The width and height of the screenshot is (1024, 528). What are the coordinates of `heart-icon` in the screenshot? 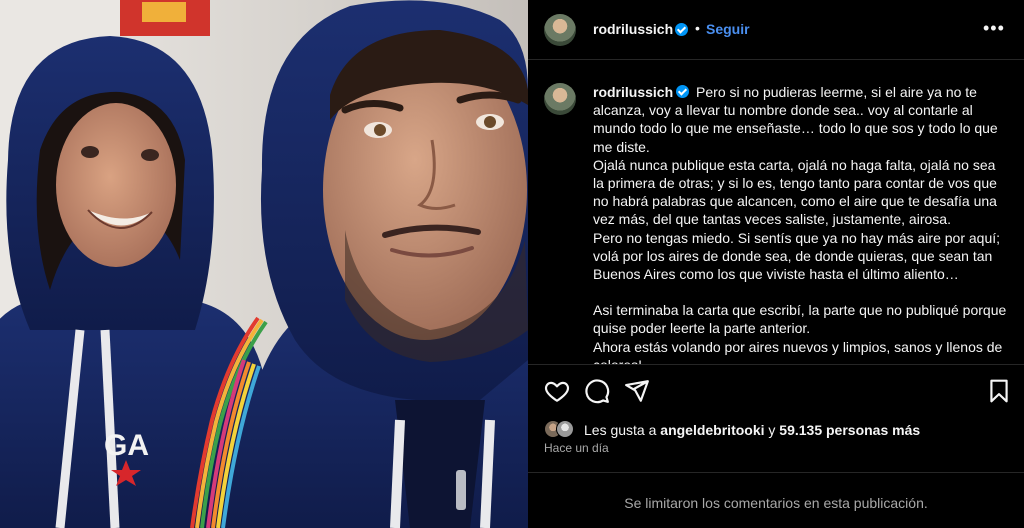 It's located at (557, 391).